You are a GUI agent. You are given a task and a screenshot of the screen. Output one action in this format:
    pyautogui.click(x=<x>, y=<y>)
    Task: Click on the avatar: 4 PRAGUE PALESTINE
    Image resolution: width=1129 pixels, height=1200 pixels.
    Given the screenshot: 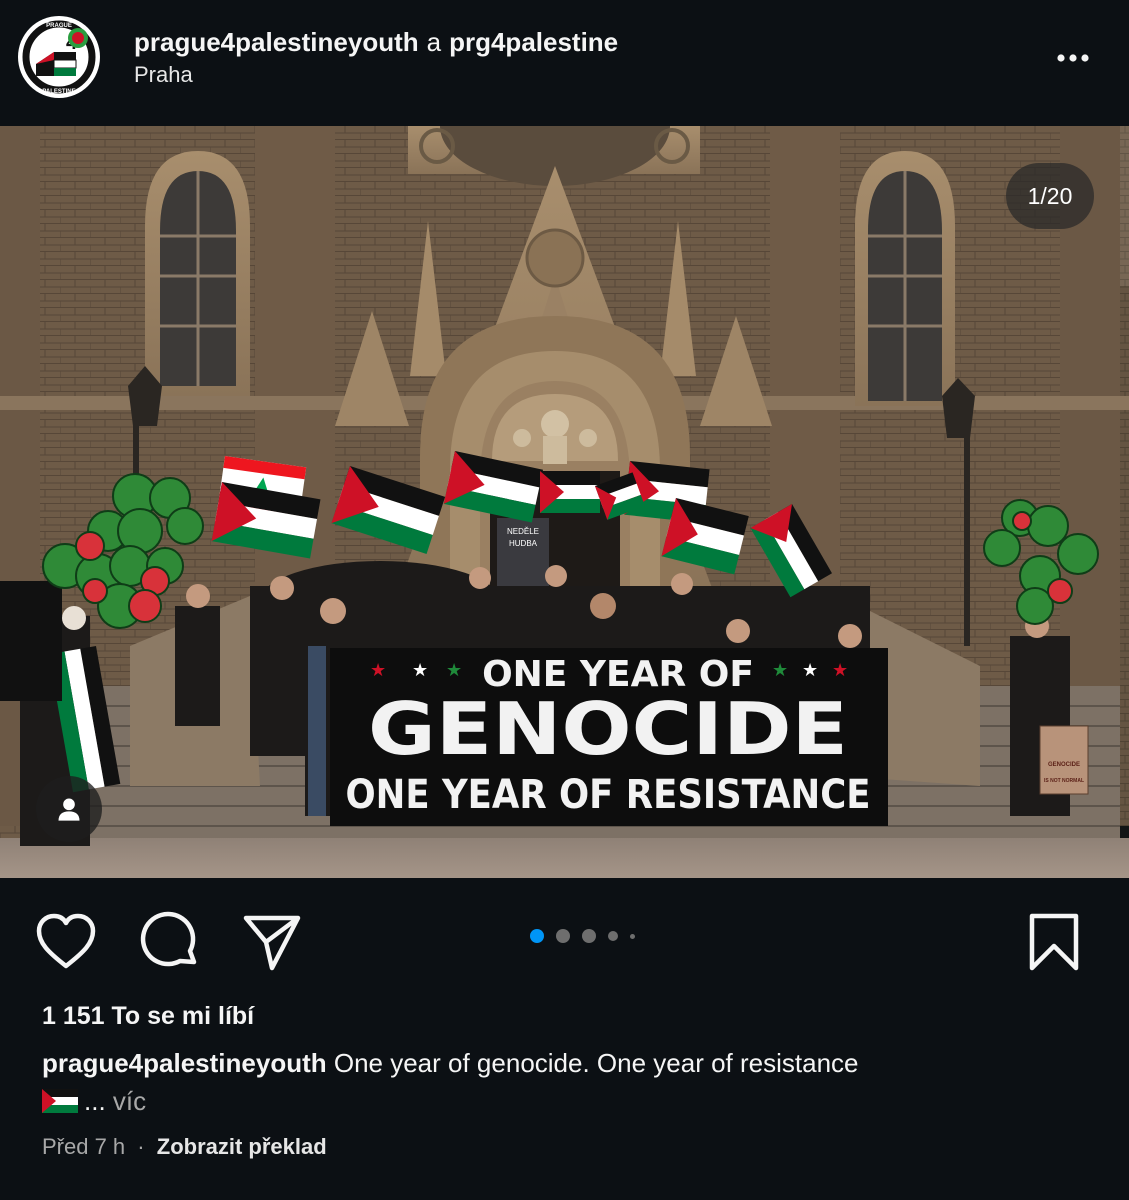 What is the action you would take?
    pyautogui.click(x=59, y=57)
    